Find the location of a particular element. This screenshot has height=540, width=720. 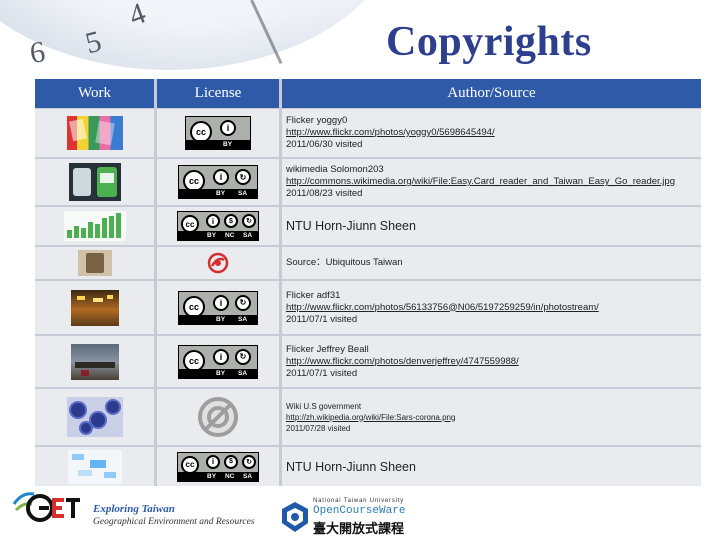

header-license: License is located at coordinates (218, 93).